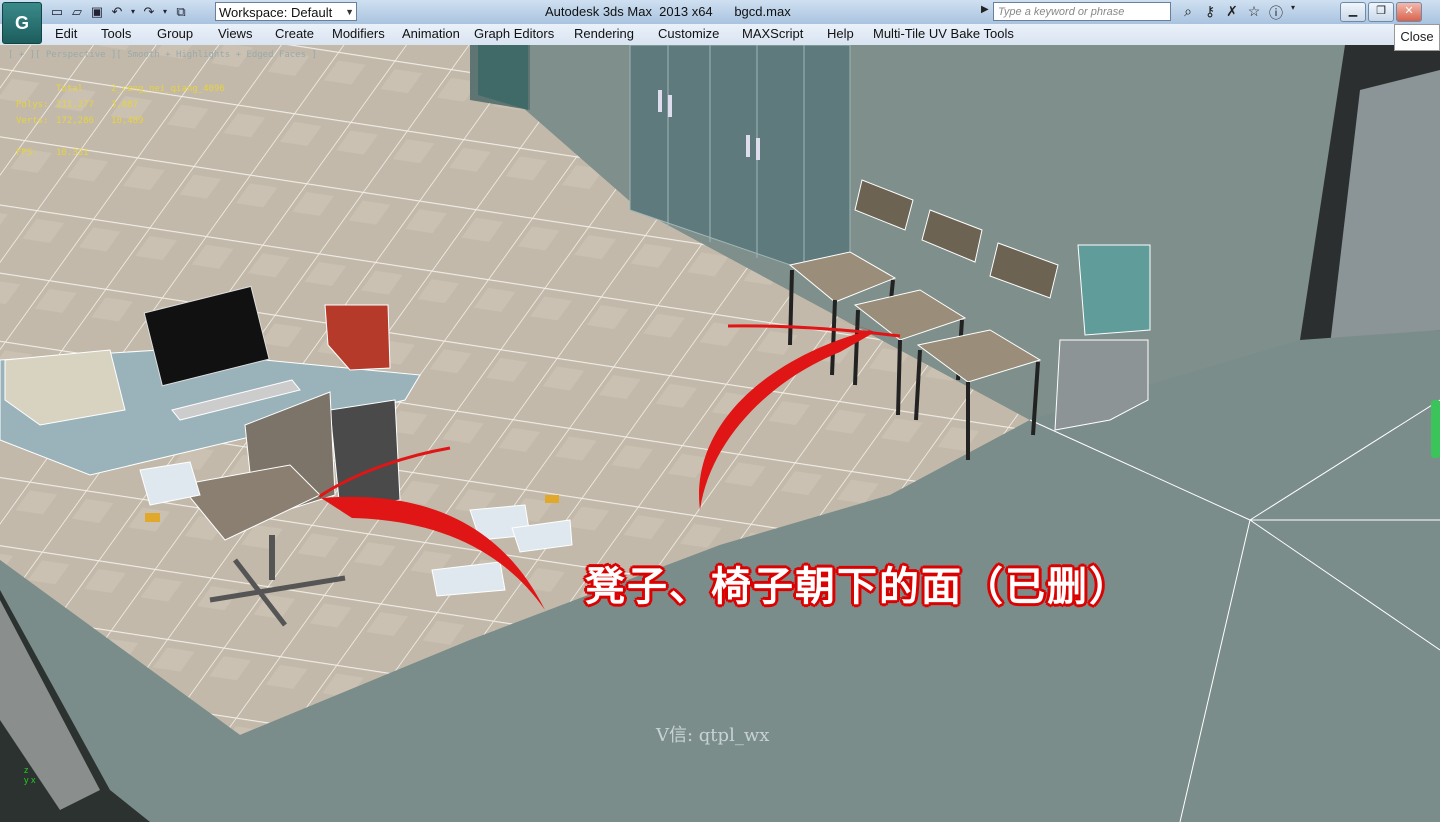 This screenshot has width=1440, height=822. What do you see at coordinates (117, 12) in the screenshot?
I see `undo-icon: ↶` at bounding box center [117, 12].